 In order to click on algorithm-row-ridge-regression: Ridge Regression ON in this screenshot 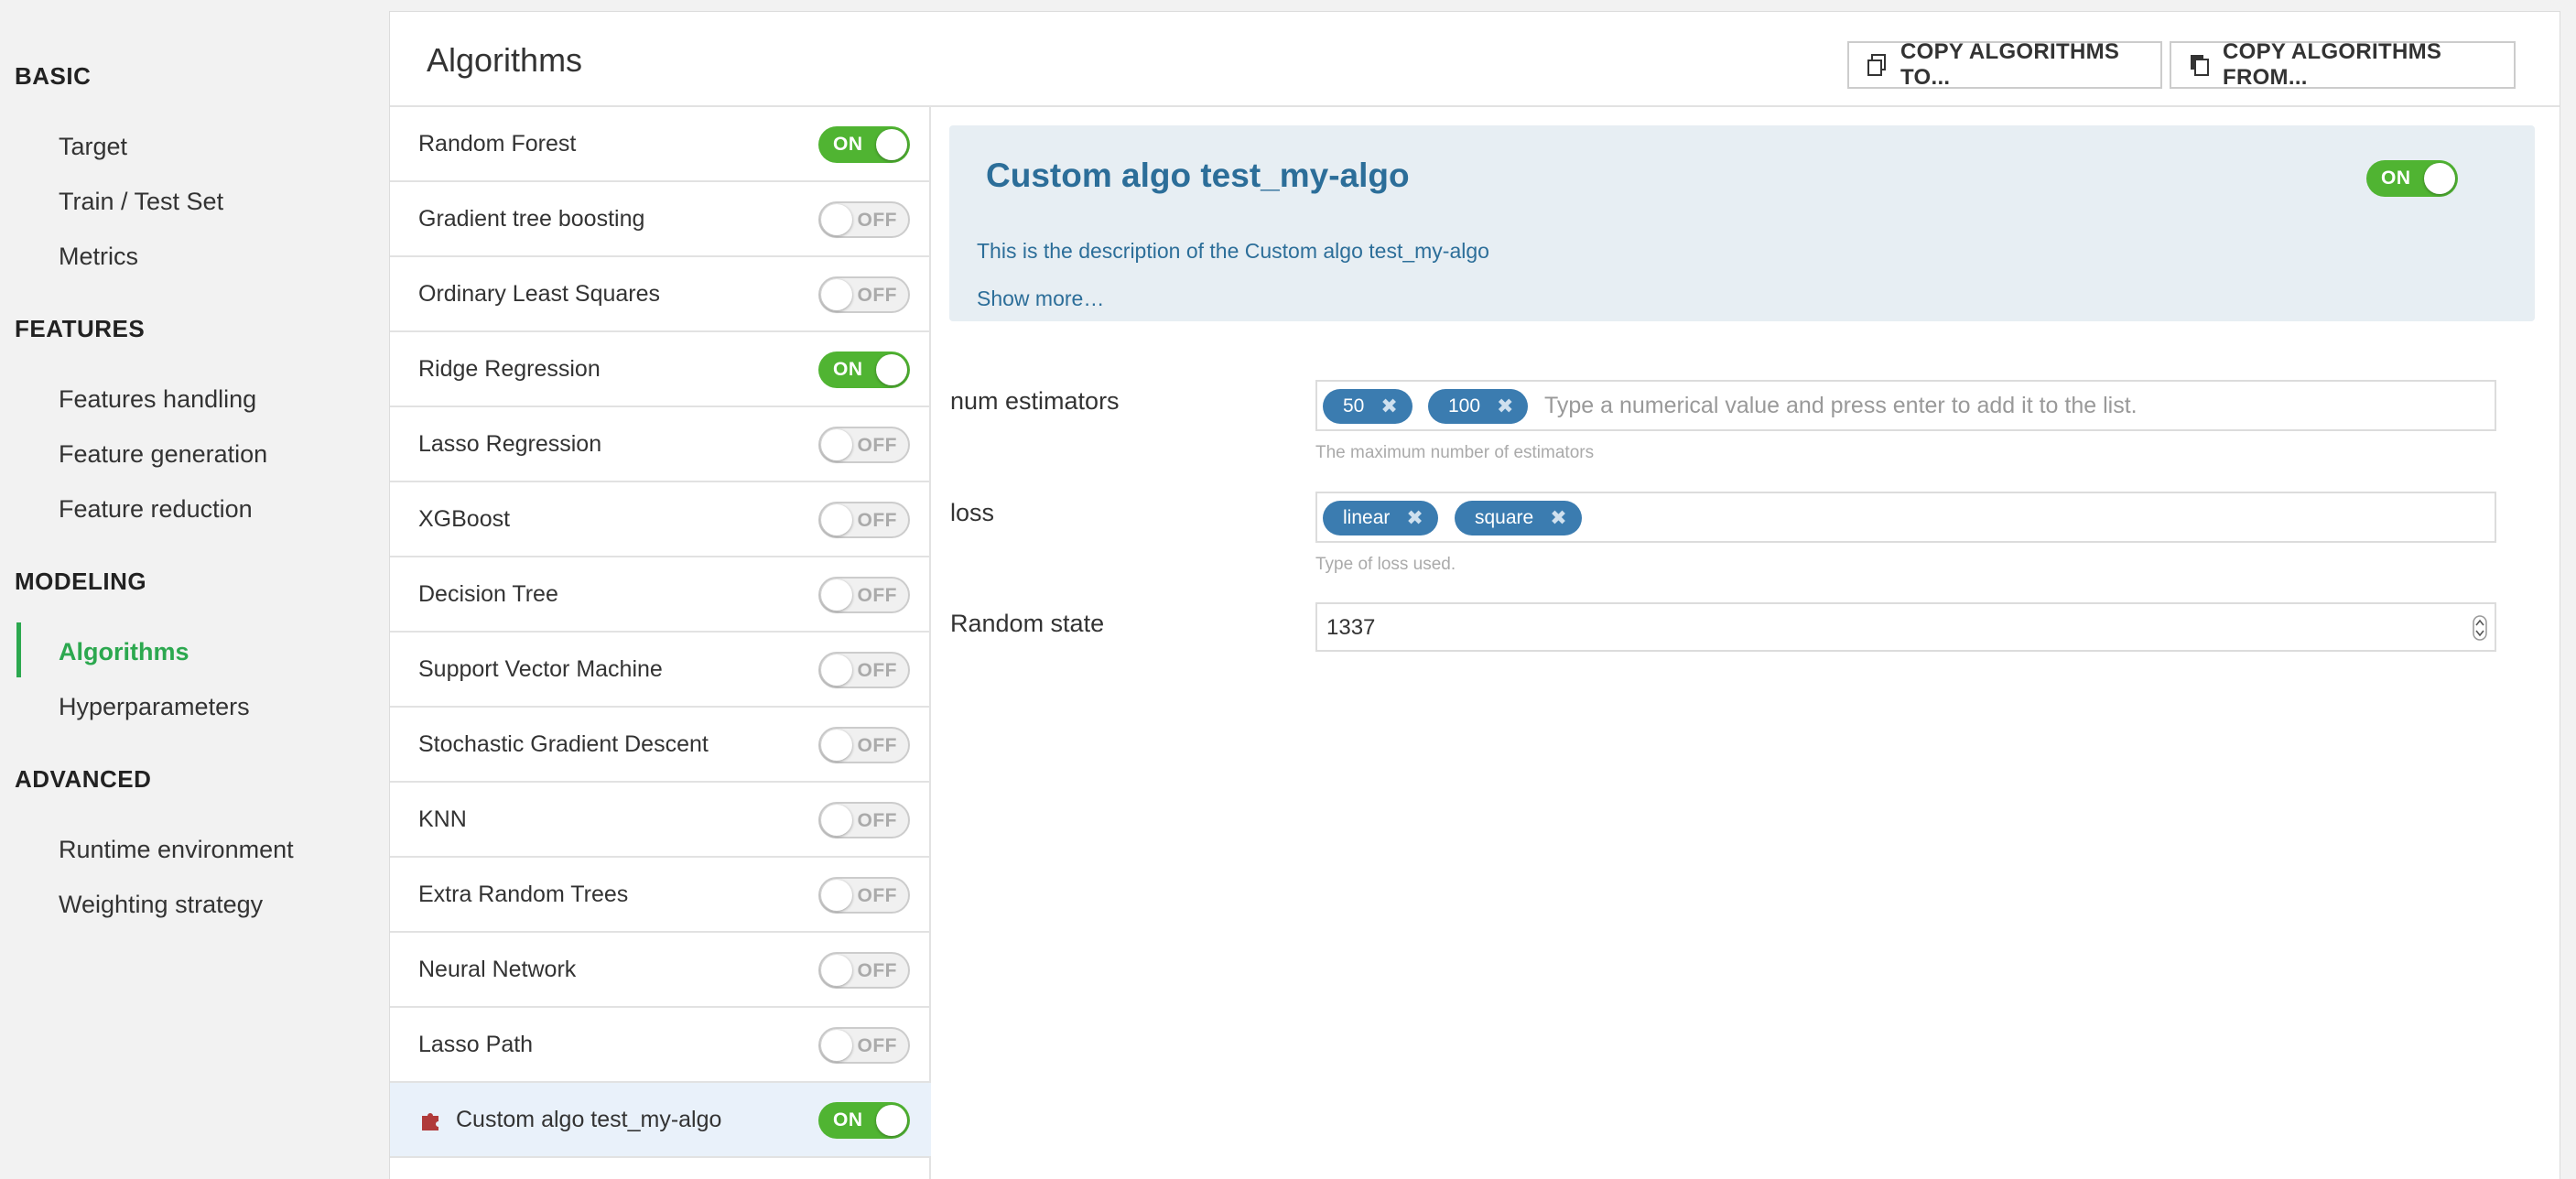, I will do `click(660, 369)`.